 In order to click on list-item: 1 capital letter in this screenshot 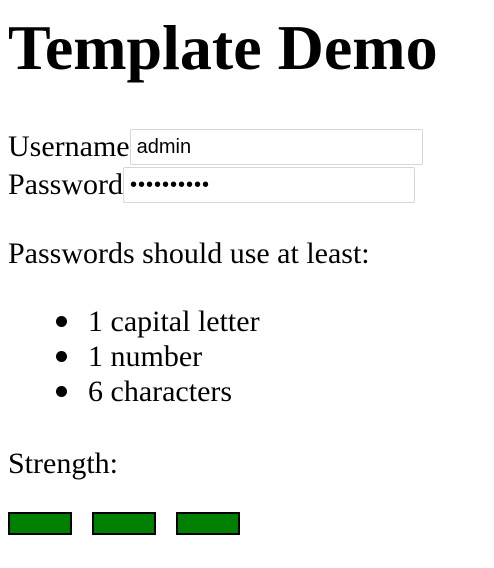, I will do `click(134, 321)`.